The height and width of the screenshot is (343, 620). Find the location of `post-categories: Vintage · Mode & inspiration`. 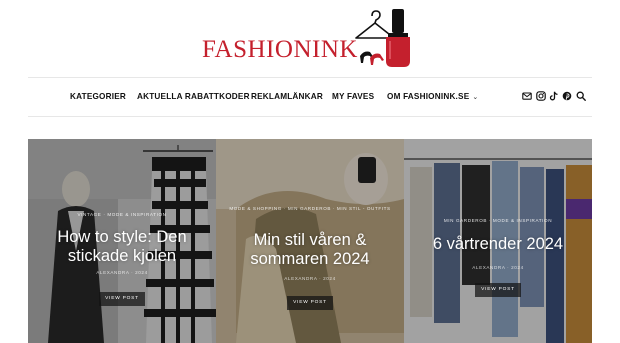

post-categories: Vintage · Mode & inspiration is located at coordinates (122, 214).